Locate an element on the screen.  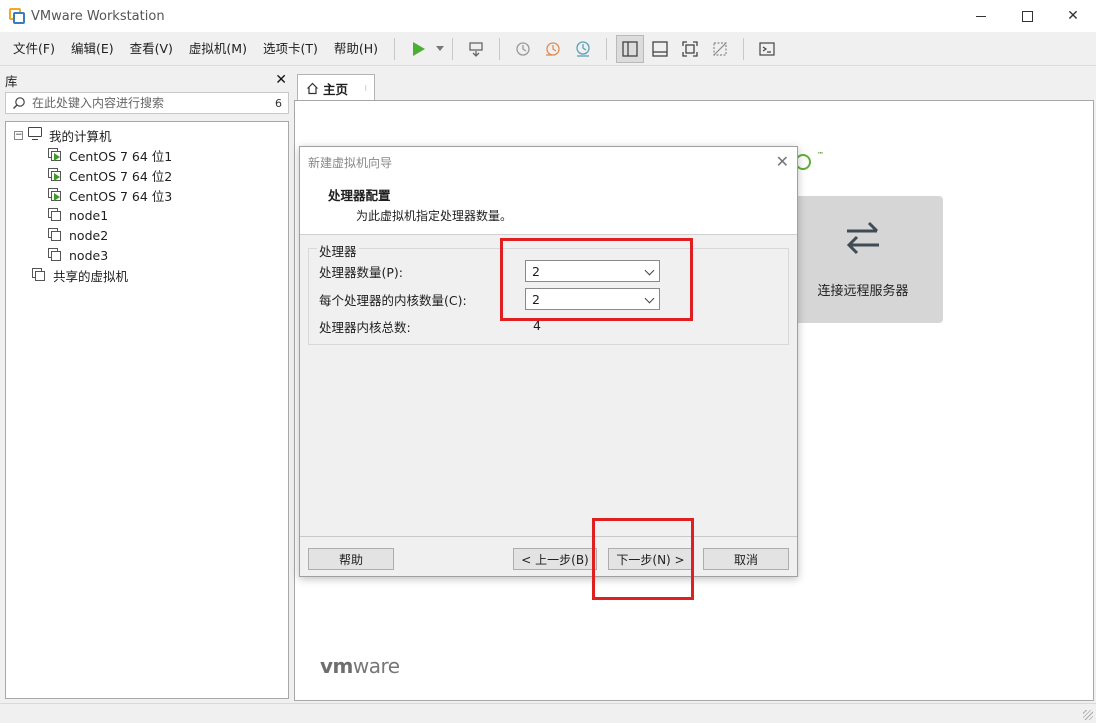
cores-per-processor-label: 每个处理器的内核数量(C): is located at coordinates (393, 300).